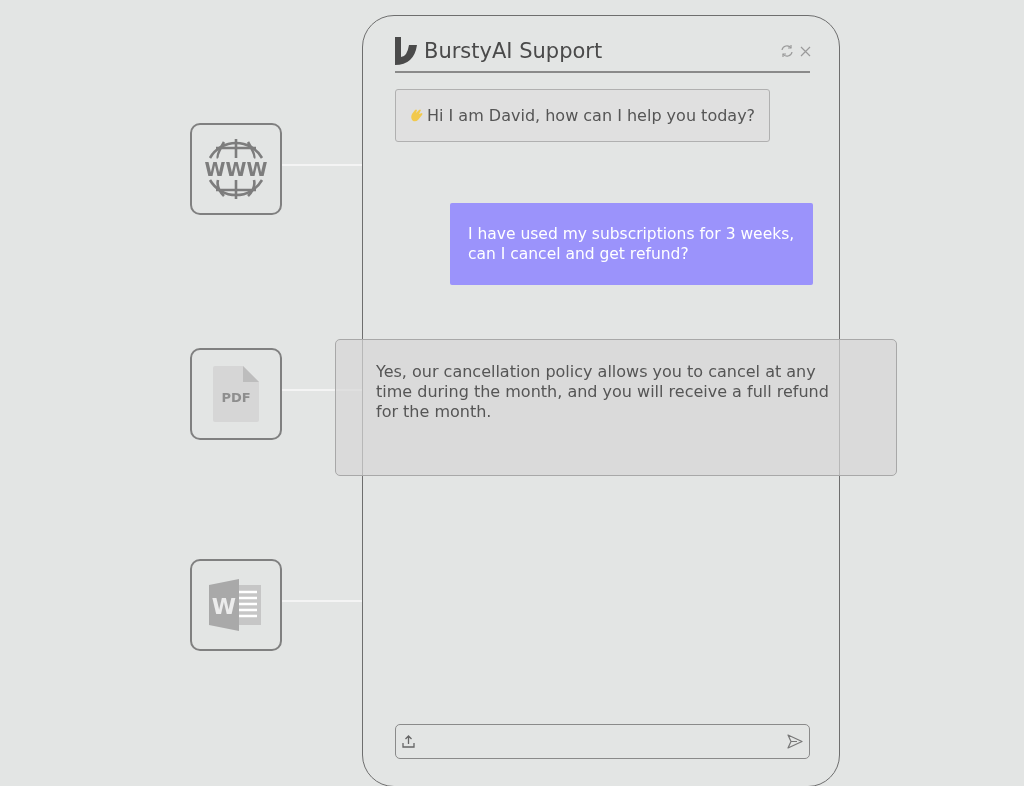  What do you see at coordinates (591, 115) in the screenshot?
I see `message-text: Hi I am David, how can I help you today?` at bounding box center [591, 115].